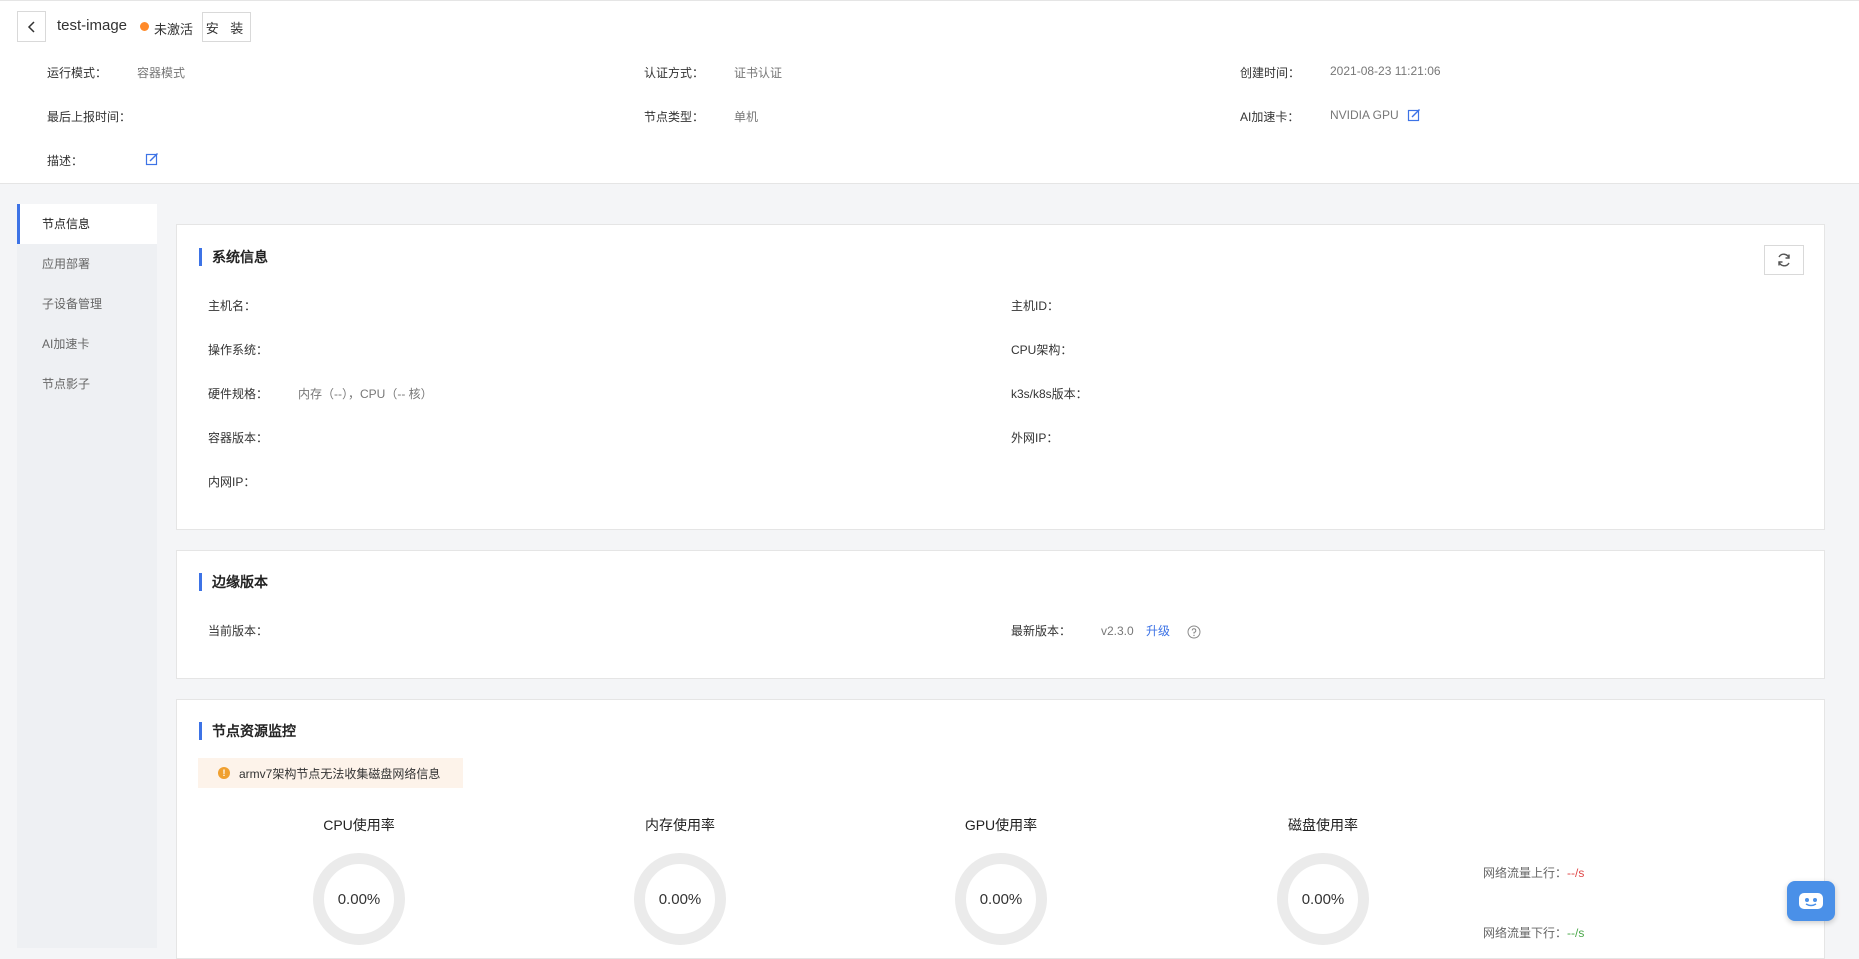 The image size is (1859, 959). I want to click on gpu-usage-gauge: GPU使用率 0.00%, so click(1001, 880).